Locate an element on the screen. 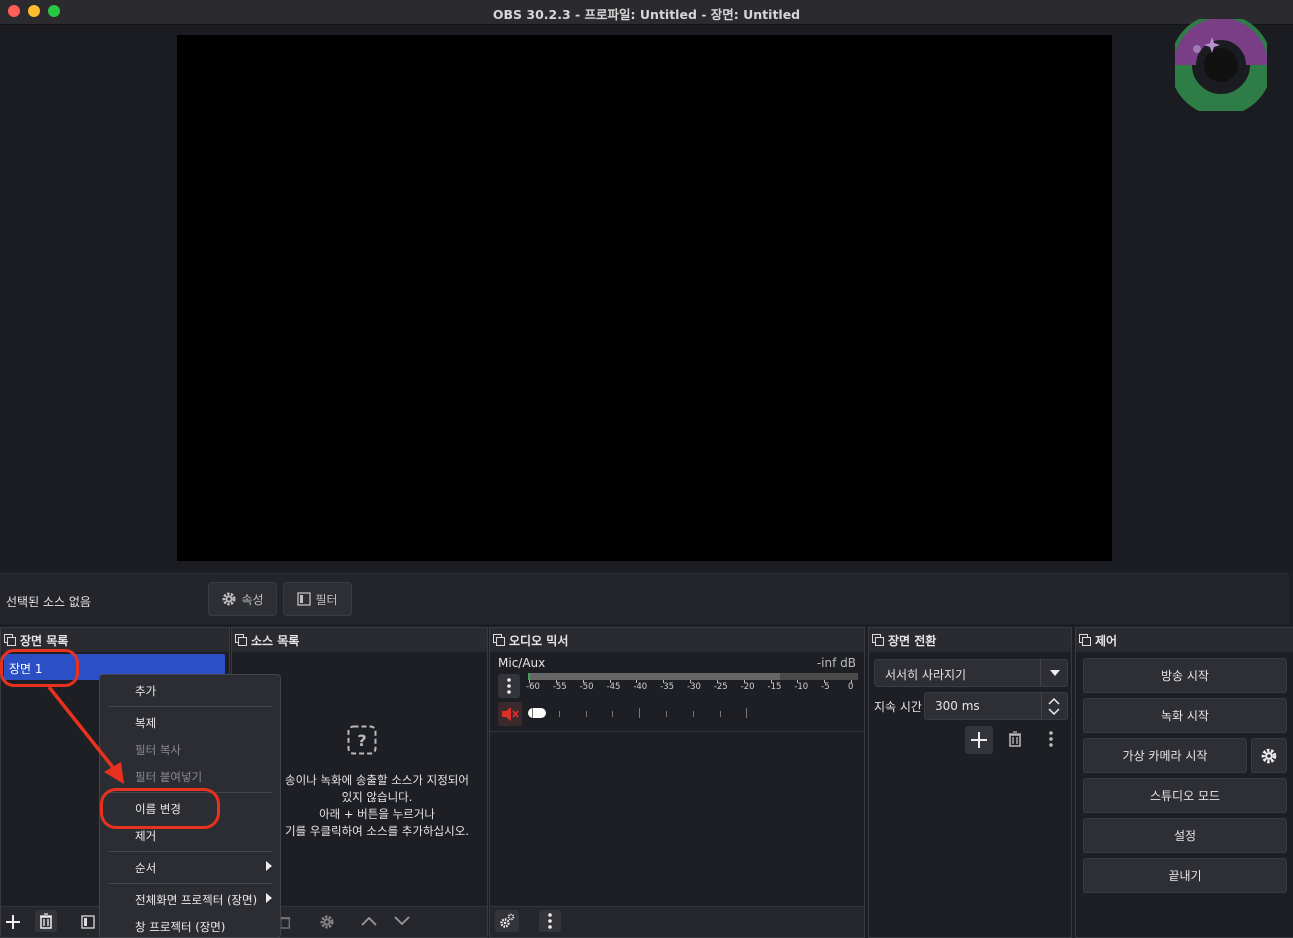  menu-item-order: 순서 is located at coordinates (145, 868).